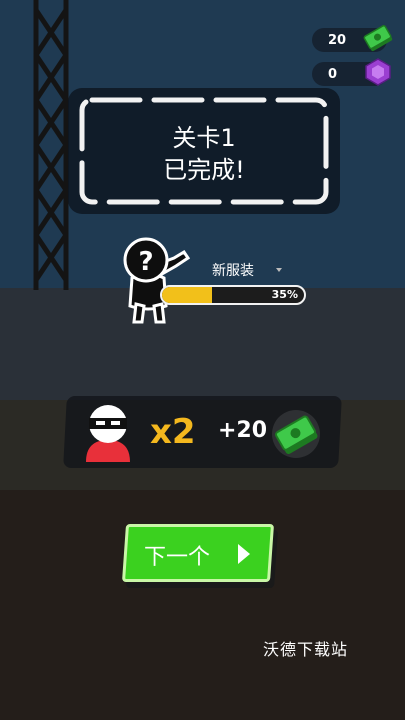  What do you see at coordinates (233, 271) in the screenshot?
I see `unlock-label: 新服装` at bounding box center [233, 271].